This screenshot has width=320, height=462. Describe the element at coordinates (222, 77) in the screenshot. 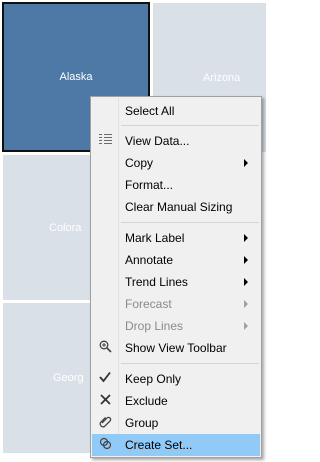

I see `tile-label: Arizona` at that location.